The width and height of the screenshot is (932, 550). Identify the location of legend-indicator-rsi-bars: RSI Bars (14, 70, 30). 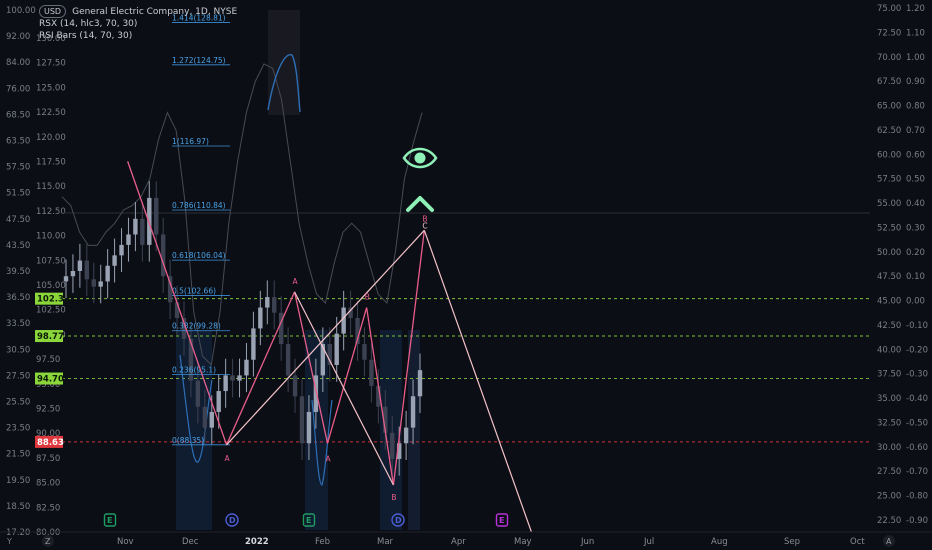
(138, 36).